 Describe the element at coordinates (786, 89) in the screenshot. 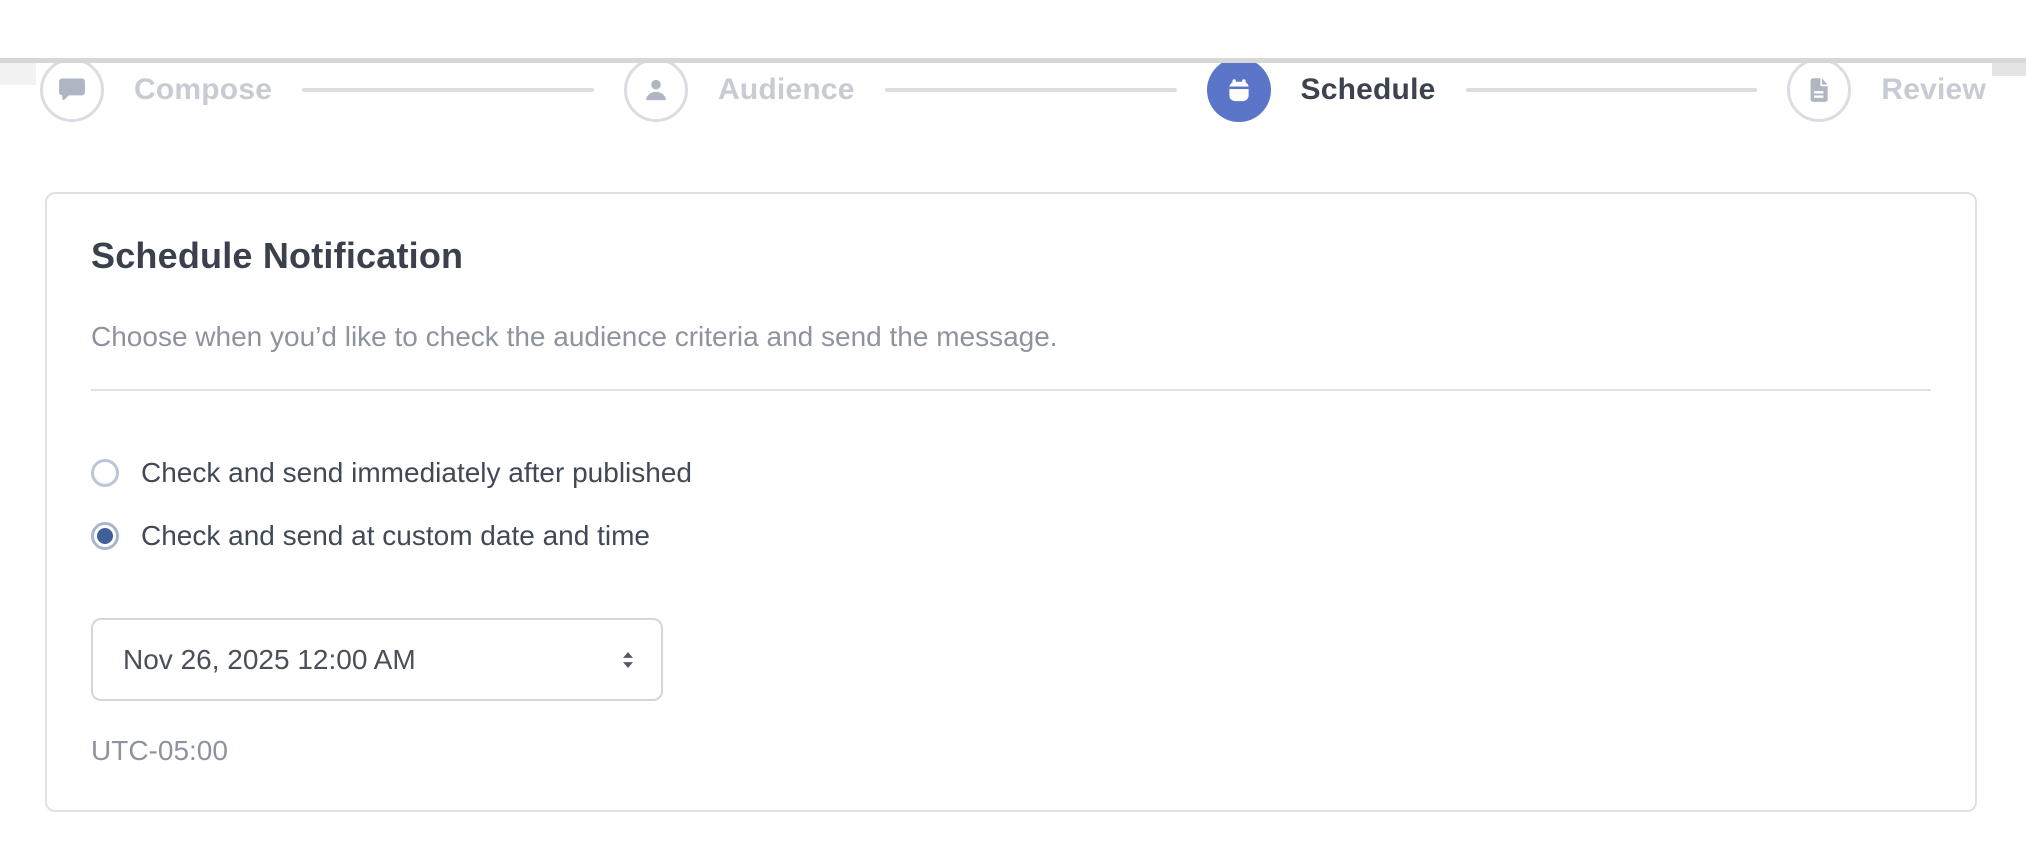

I see `step-audience-label: Audience` at that location.